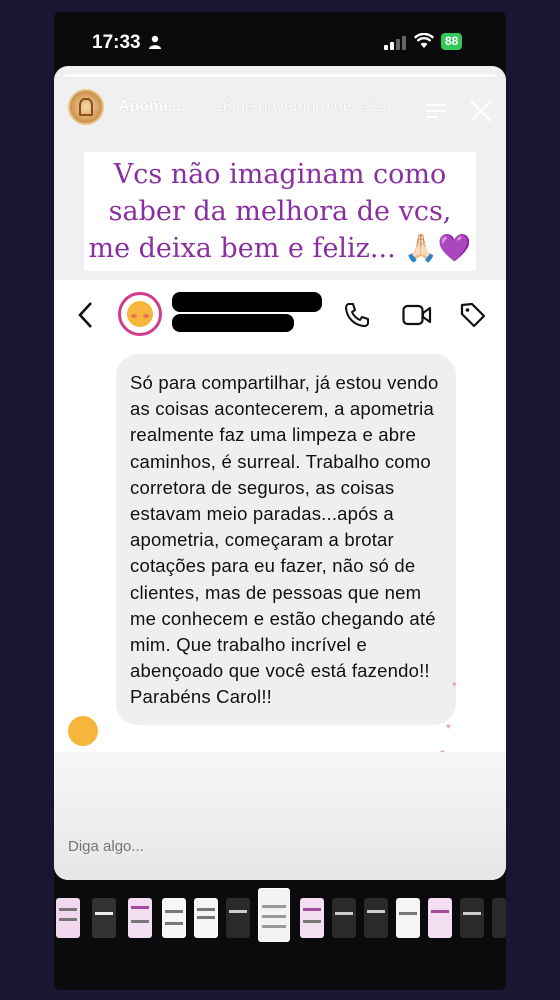  What do you see at coordinates (247, 302) in the screenshot?
I see `redacted-name` at bounding box center [247, 302].